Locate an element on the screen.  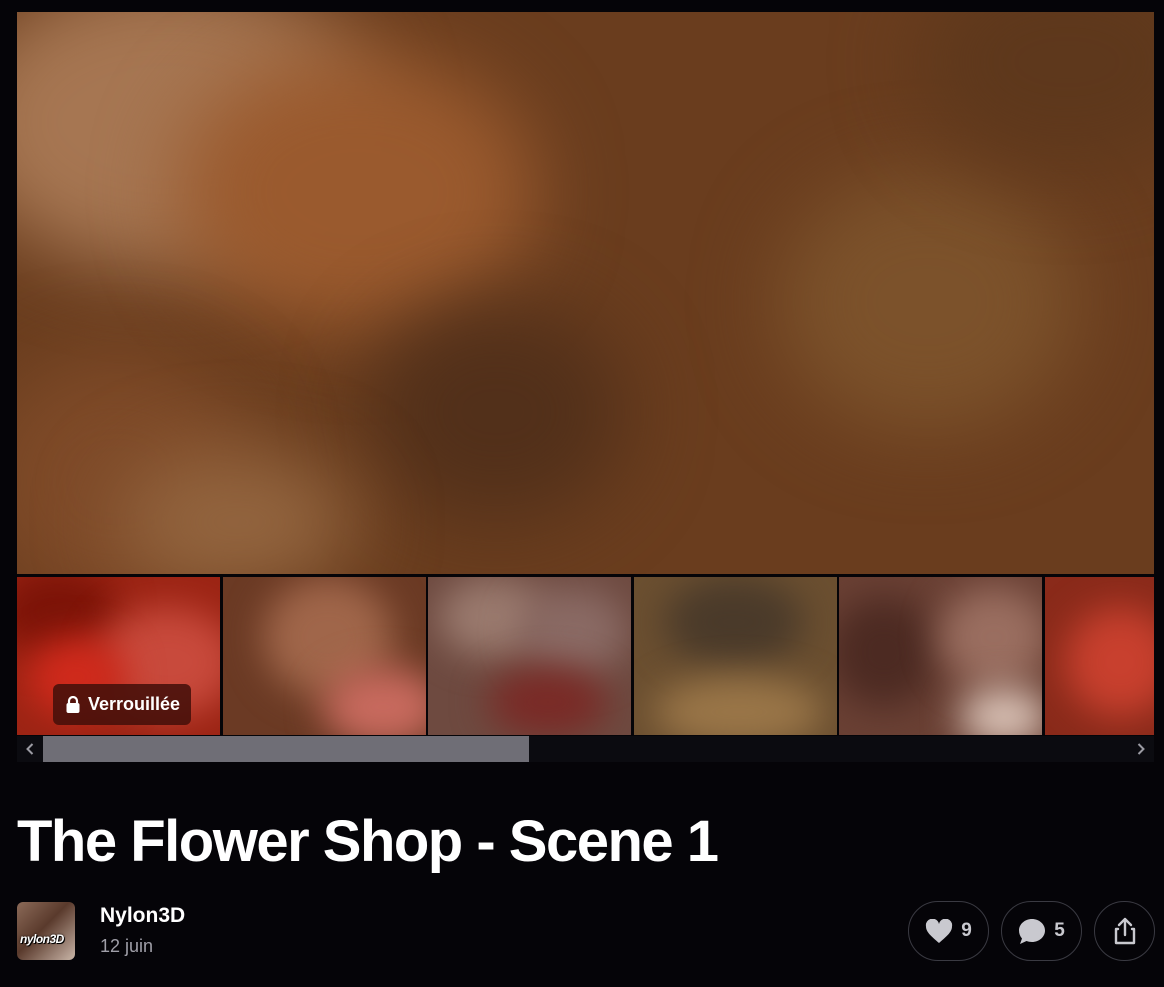
thumbnail-1: Verrouillée is located at coordinates (118, 656).